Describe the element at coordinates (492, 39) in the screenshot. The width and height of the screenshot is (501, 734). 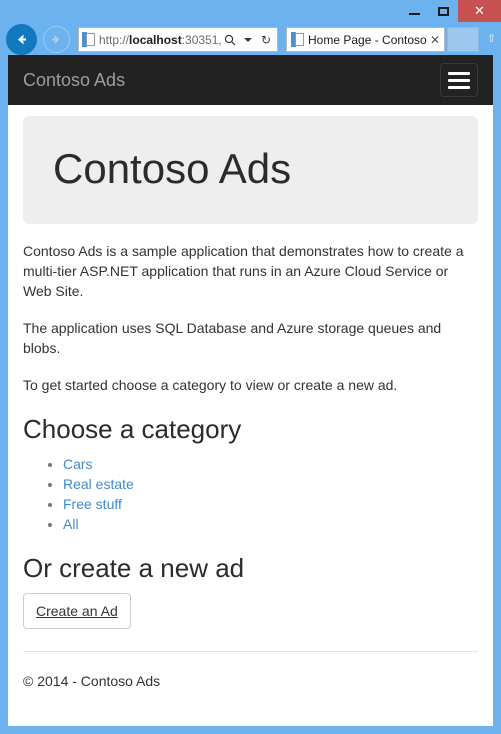
I see `toolbar-overflow-icon: ⇧` at that location.